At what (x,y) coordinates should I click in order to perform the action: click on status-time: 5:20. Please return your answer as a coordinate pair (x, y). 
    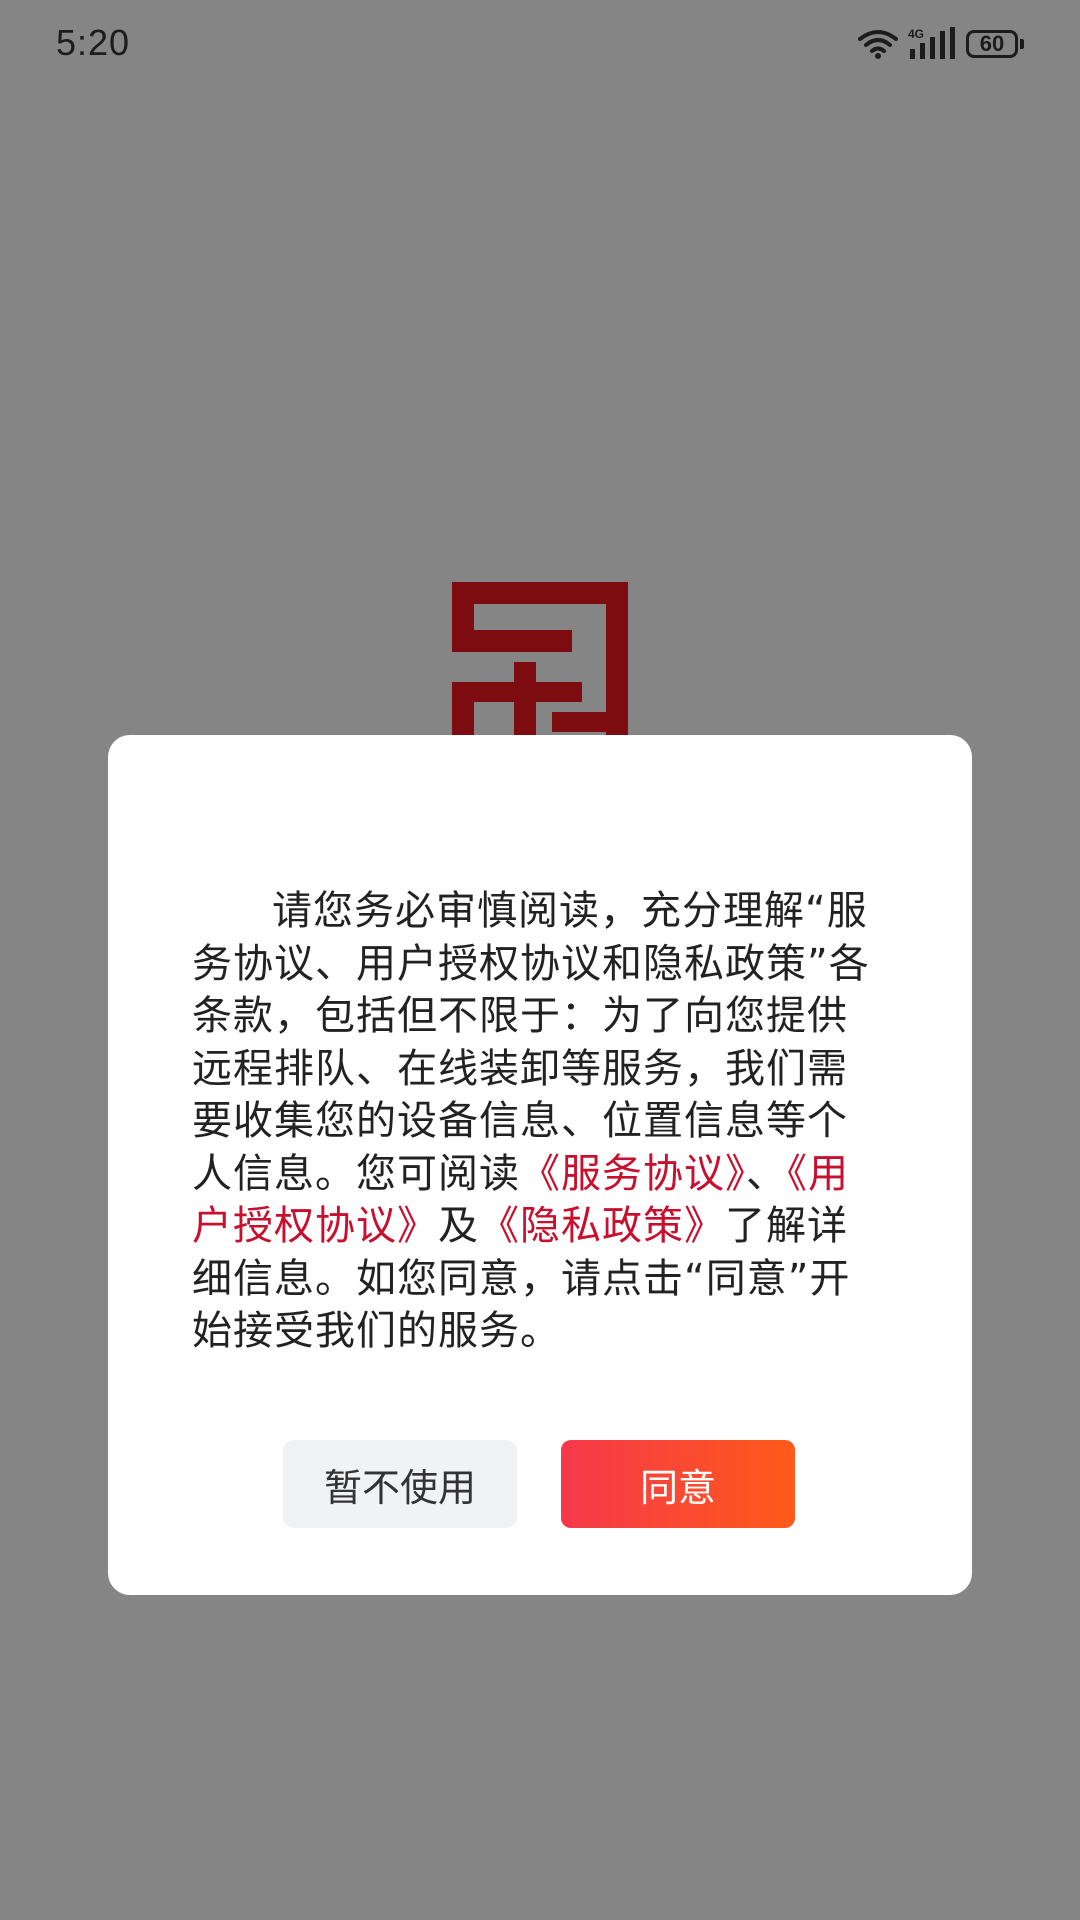
    Looking at the image, I should click on (93, 42).